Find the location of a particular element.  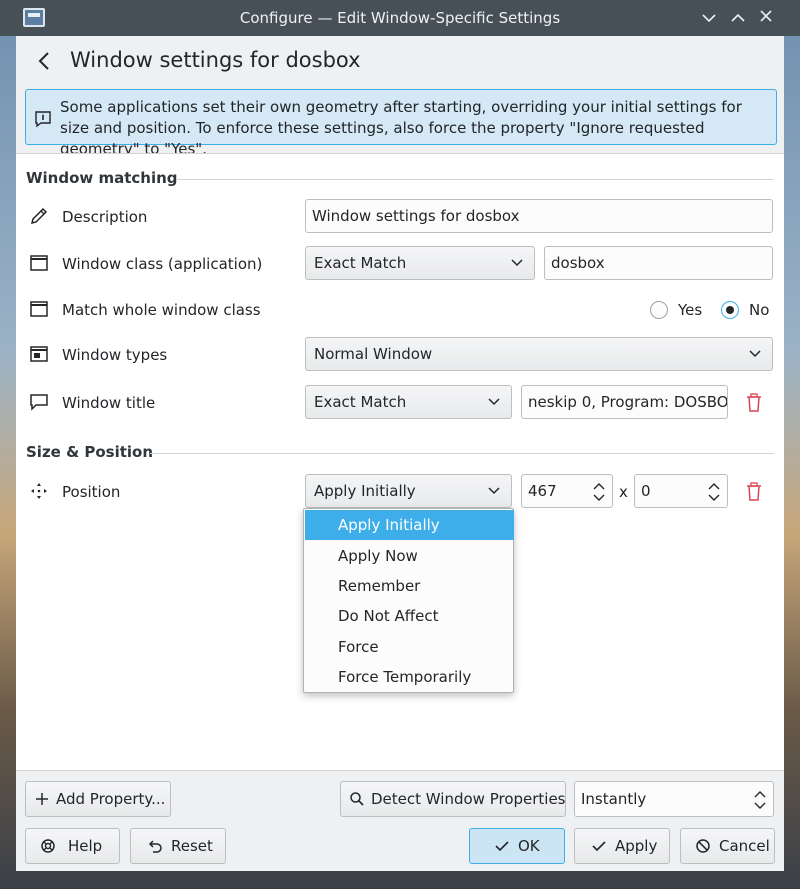

window-types-value: Normal Window is located at coordinates (373, 354).